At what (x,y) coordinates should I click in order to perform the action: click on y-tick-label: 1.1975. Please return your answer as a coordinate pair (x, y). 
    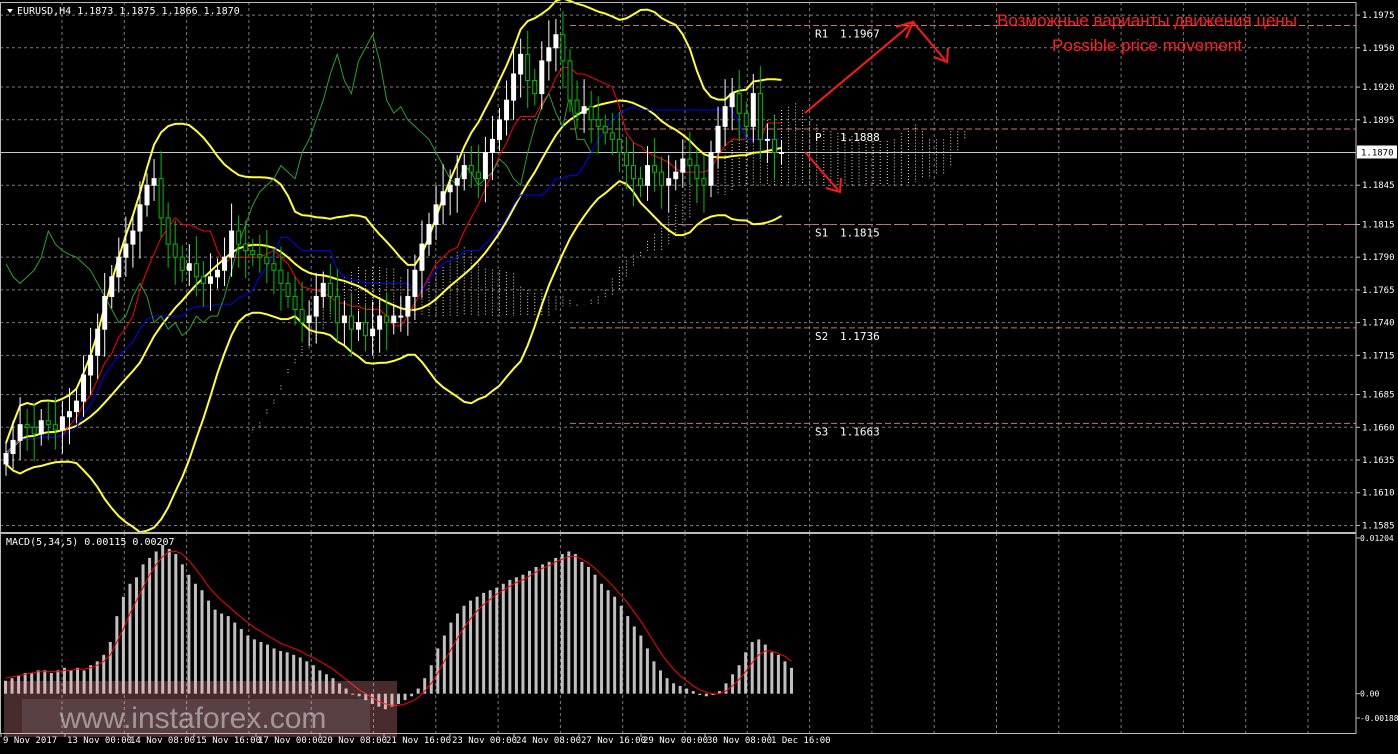
    Looking at the image, I should click on (1378, 16).